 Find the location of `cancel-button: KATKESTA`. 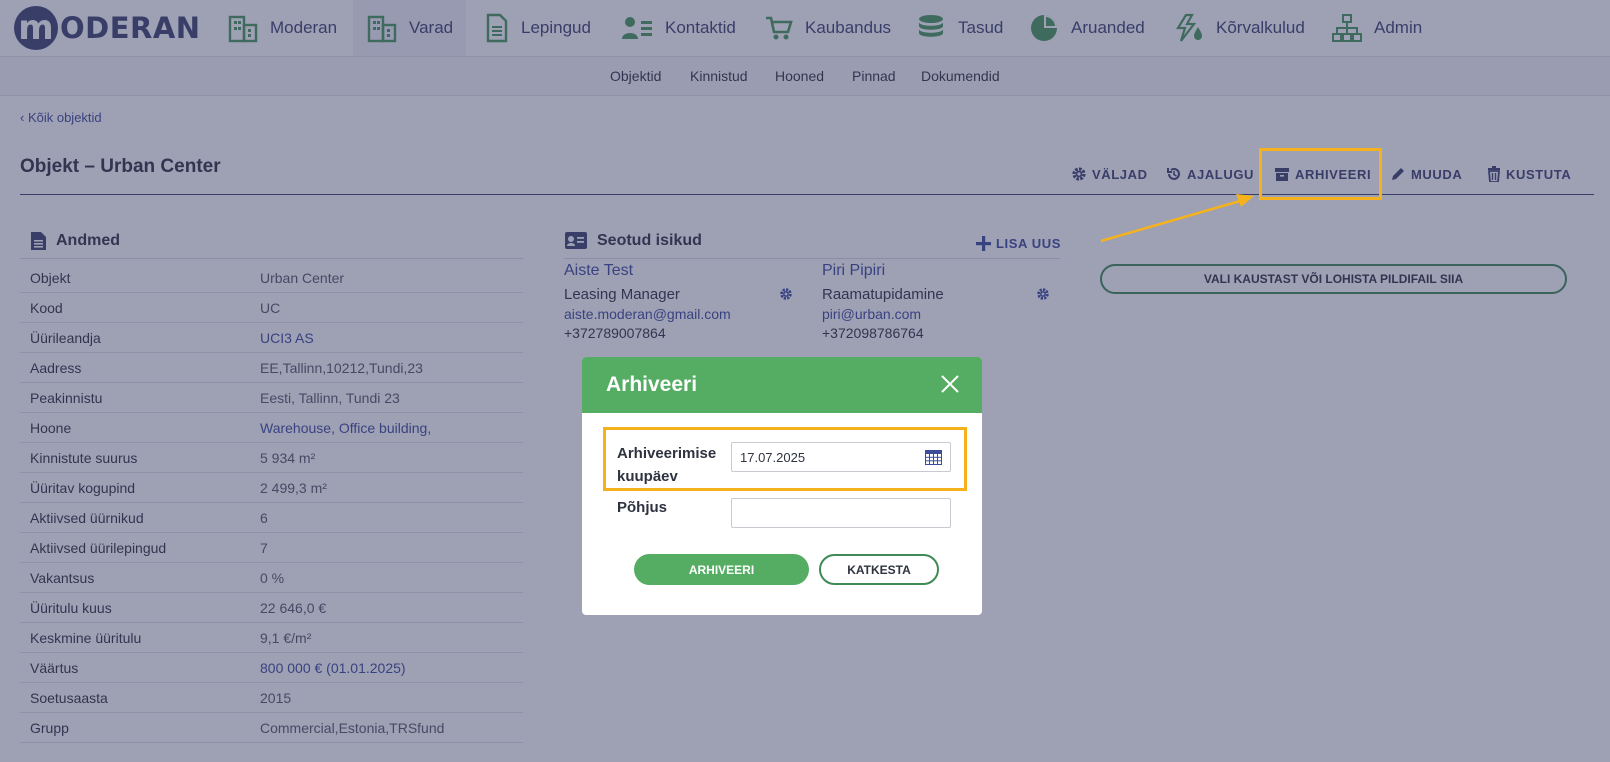

cancel-button: KATKESTA is located at coordinates (879, 569).